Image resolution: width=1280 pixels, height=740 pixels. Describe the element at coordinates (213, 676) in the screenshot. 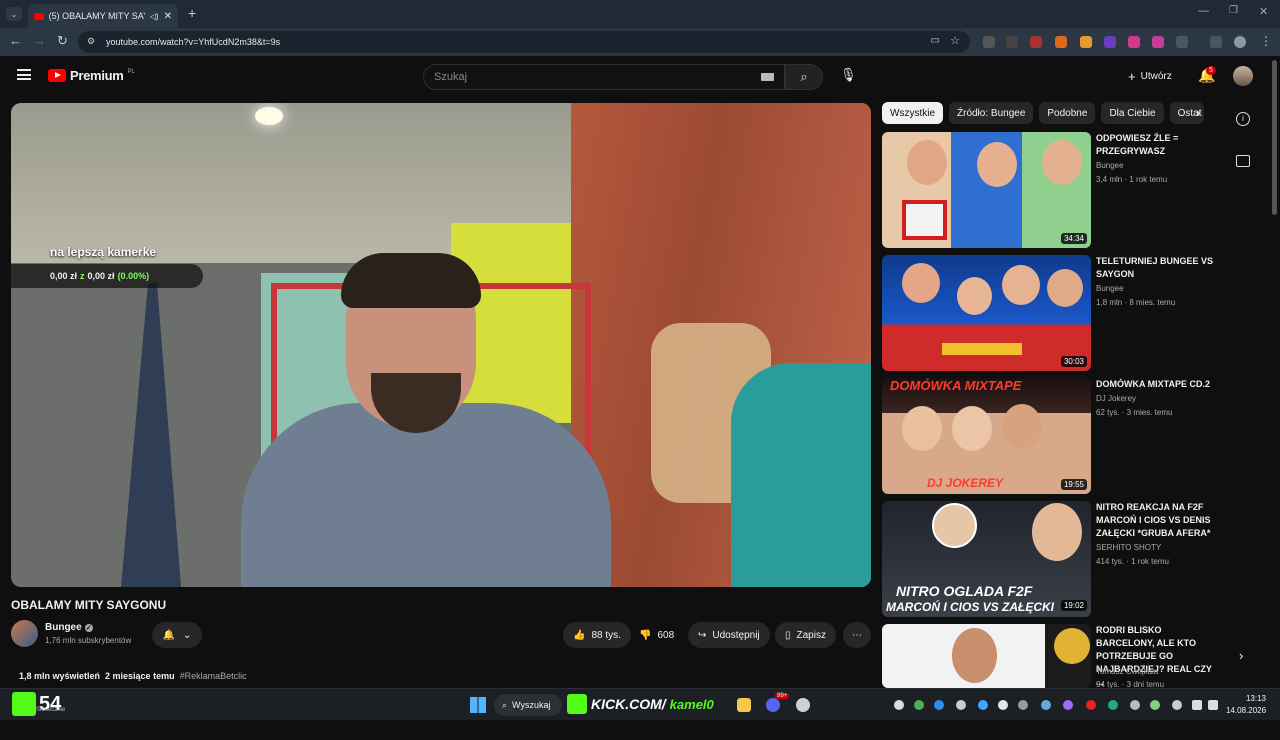

I see `hashtag-link: #ReklamaBetclic` at that location.